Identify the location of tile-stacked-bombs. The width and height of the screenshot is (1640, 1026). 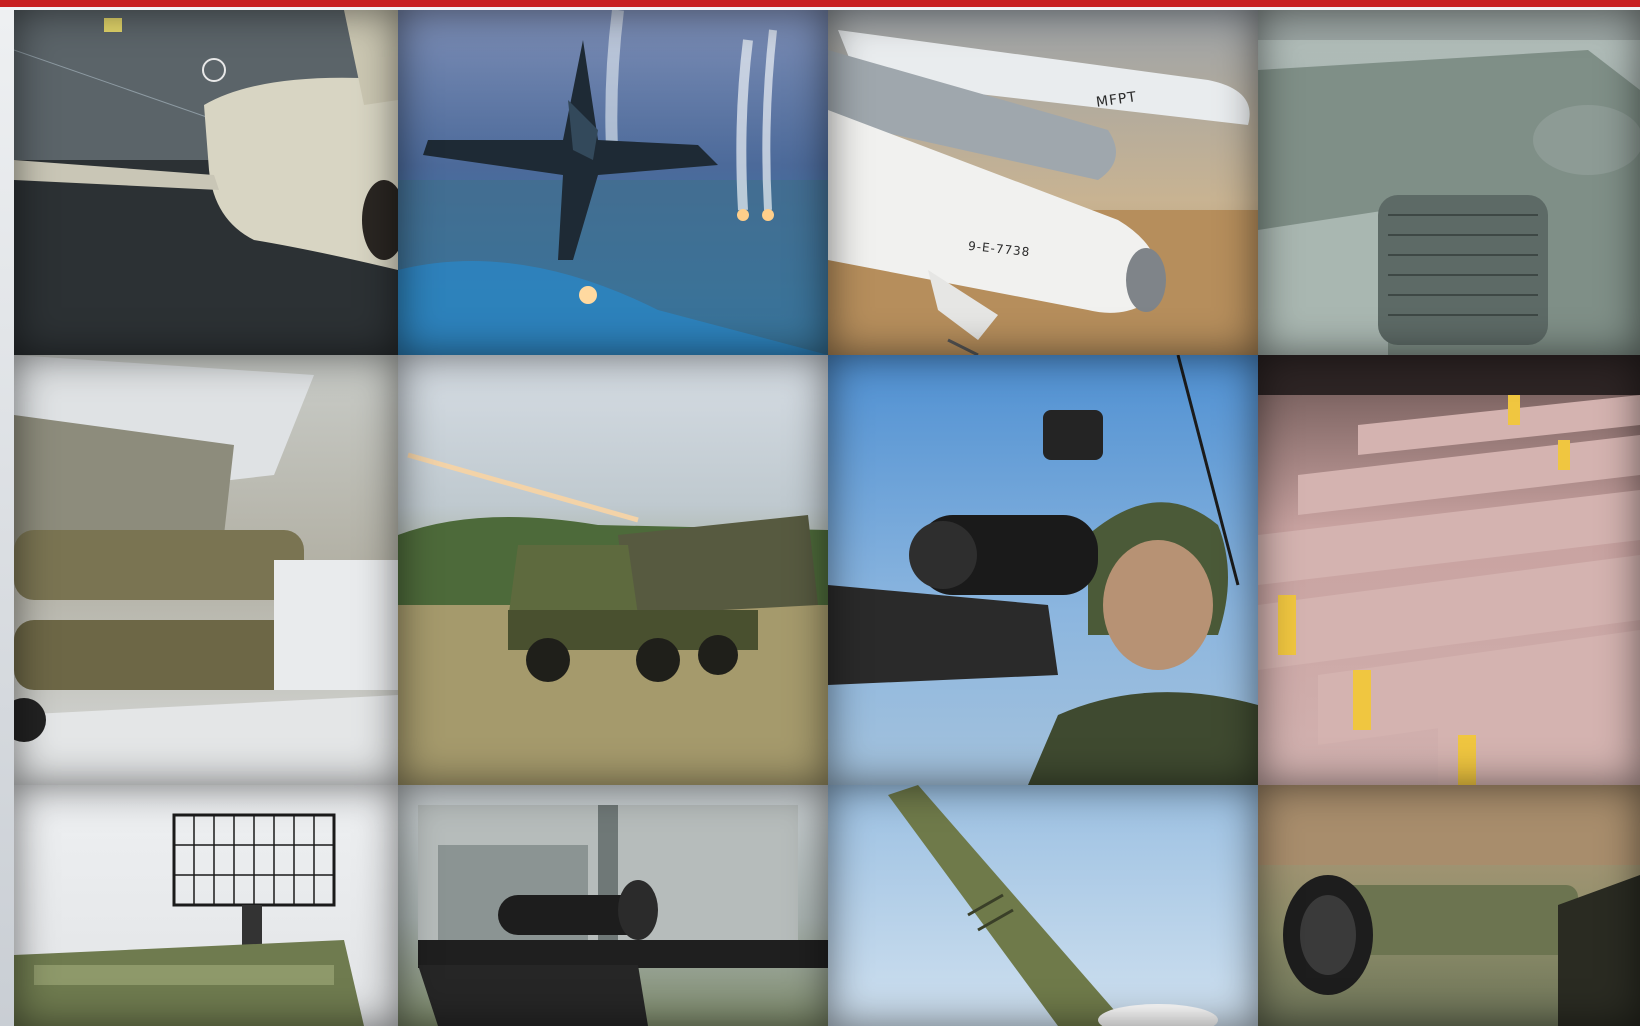
(1449, 570).